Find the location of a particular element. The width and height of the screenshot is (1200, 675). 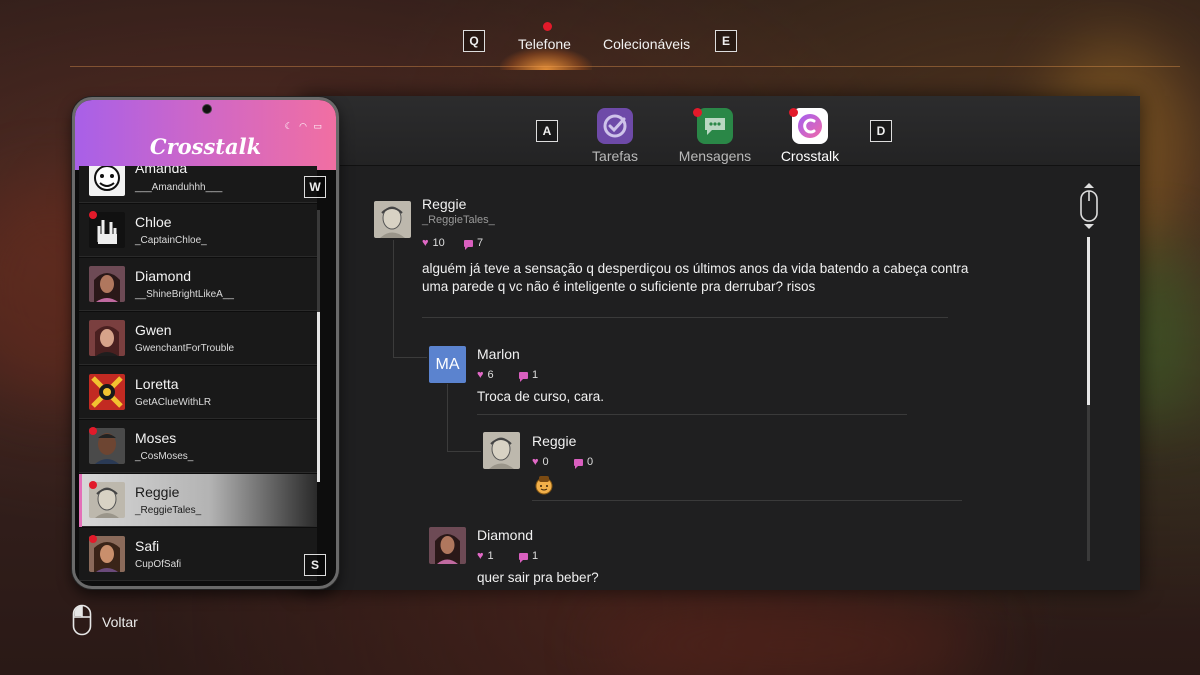

avatar: MA is located at coordinates (447, 364).